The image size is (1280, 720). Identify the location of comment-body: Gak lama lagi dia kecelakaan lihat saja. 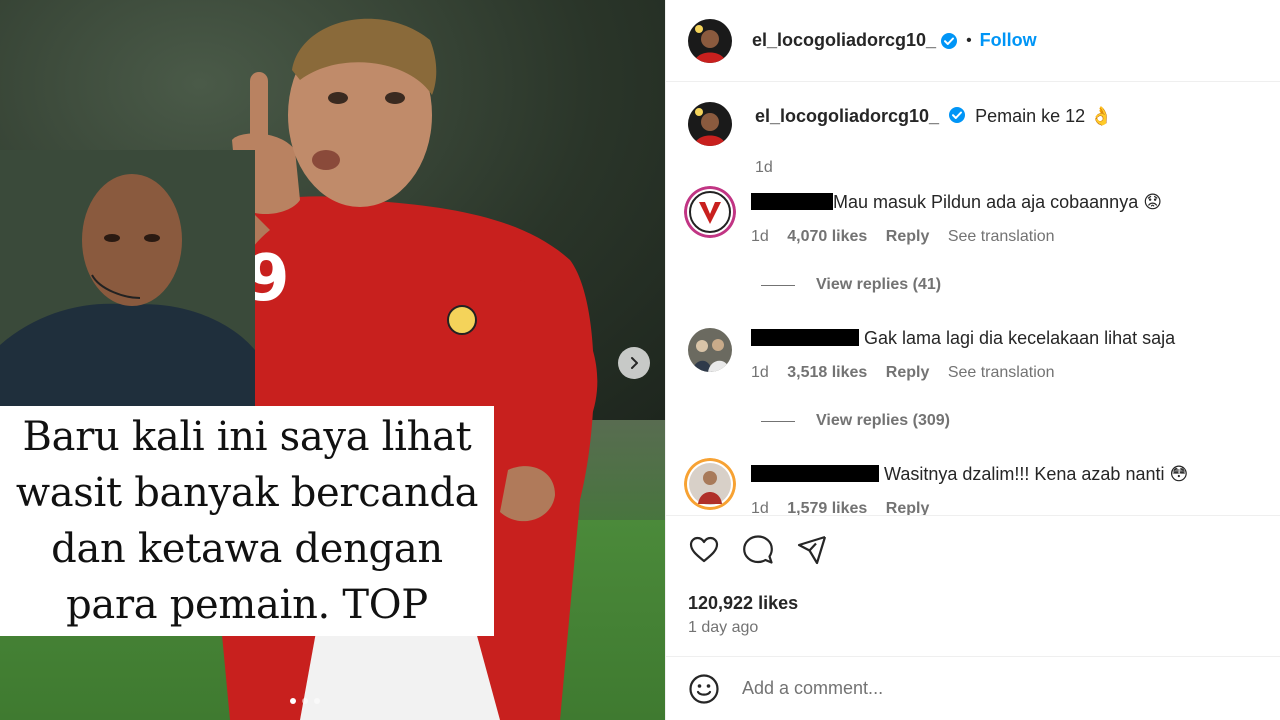
(1011, 338).